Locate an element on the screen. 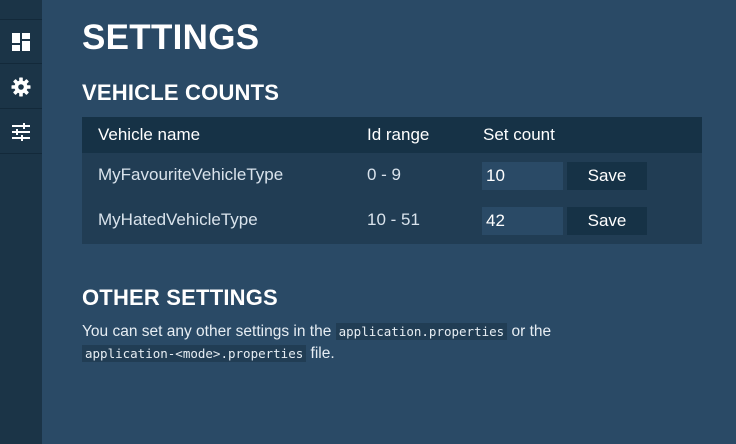 This screenshot has height=444, width=736. dashboard-icon is located at coordinates (21, 42).